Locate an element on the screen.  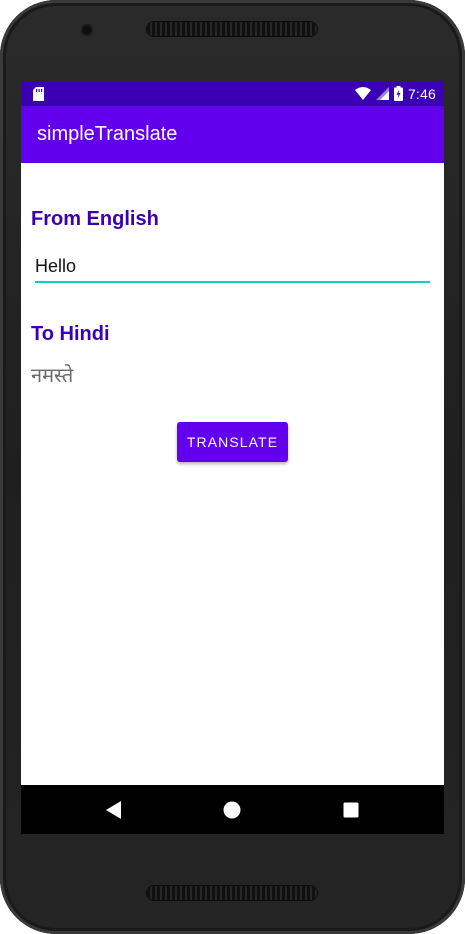
sd-card-icon is located at coordinates (38, 94).